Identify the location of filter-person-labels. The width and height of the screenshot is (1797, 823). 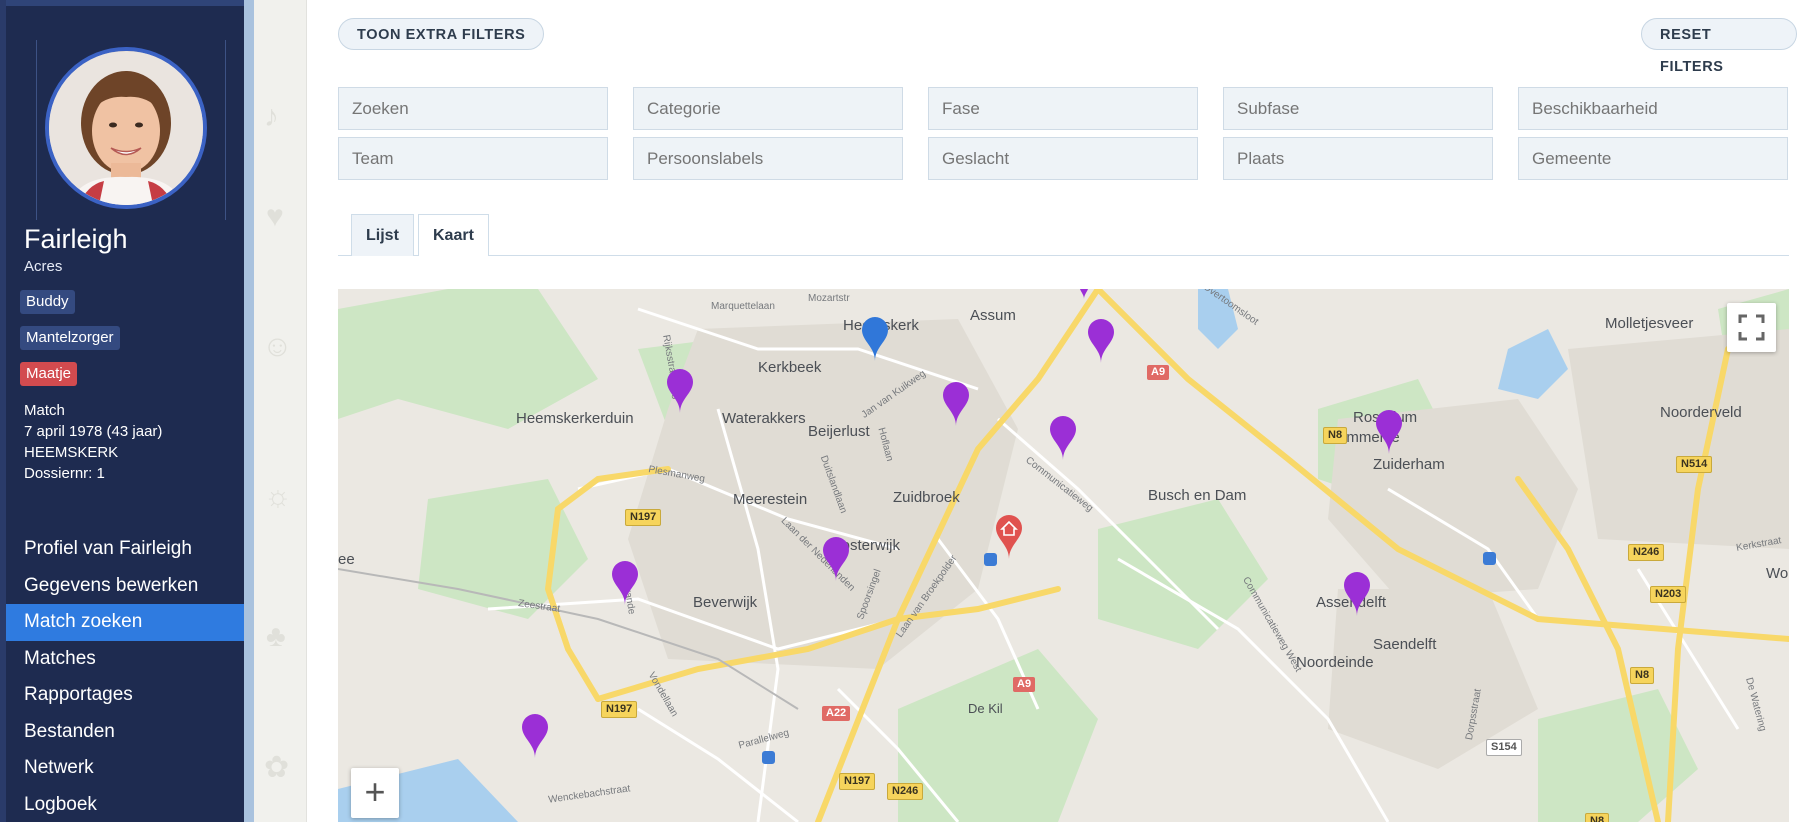
(768, 158).